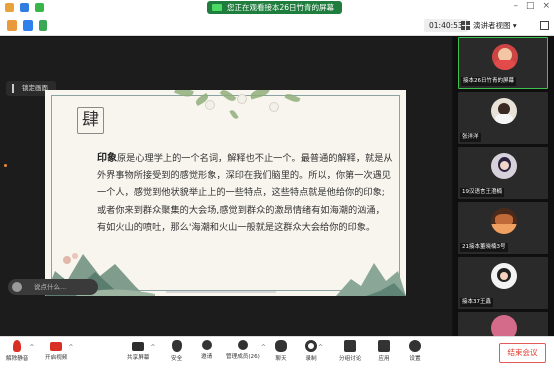 This screenshot has width=554, height=369. Describe the element at coordinates (546, 6) in the screenshot. I see `close-icon: ×` at that location.